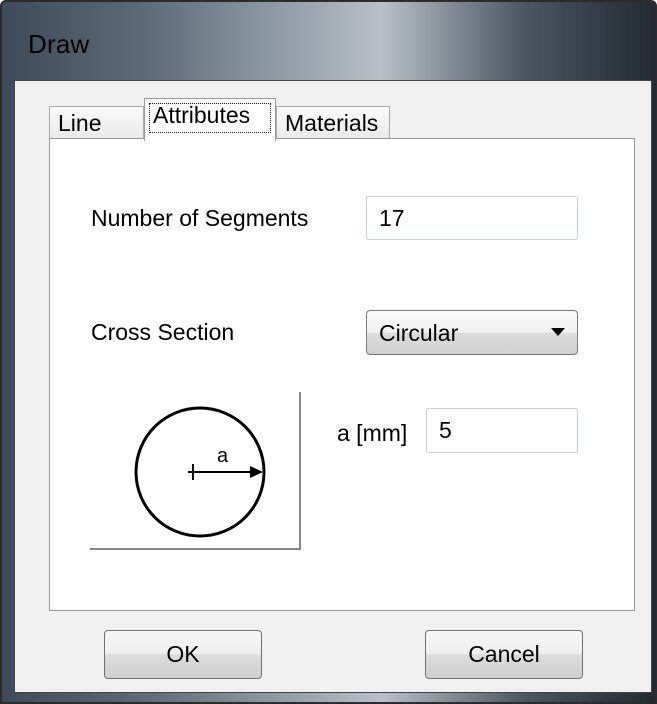  I want to click on tab-attributes: Attributes, so click(210, 119).